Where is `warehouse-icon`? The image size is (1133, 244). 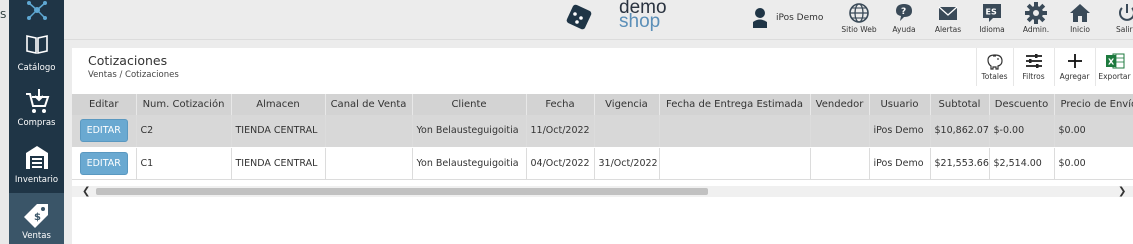 warehouse-icon is located at coordinates (36, 157).